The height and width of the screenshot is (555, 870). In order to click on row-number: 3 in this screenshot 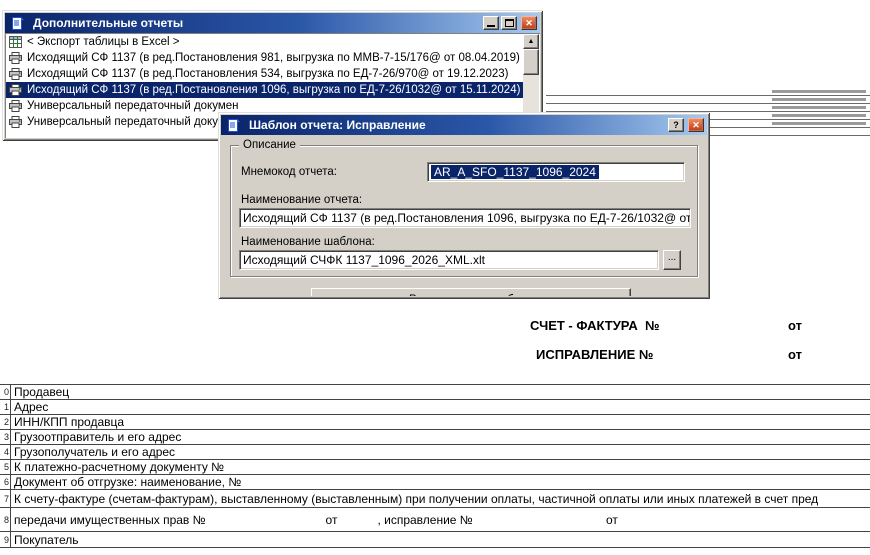, I will do `click(5, 437)`.